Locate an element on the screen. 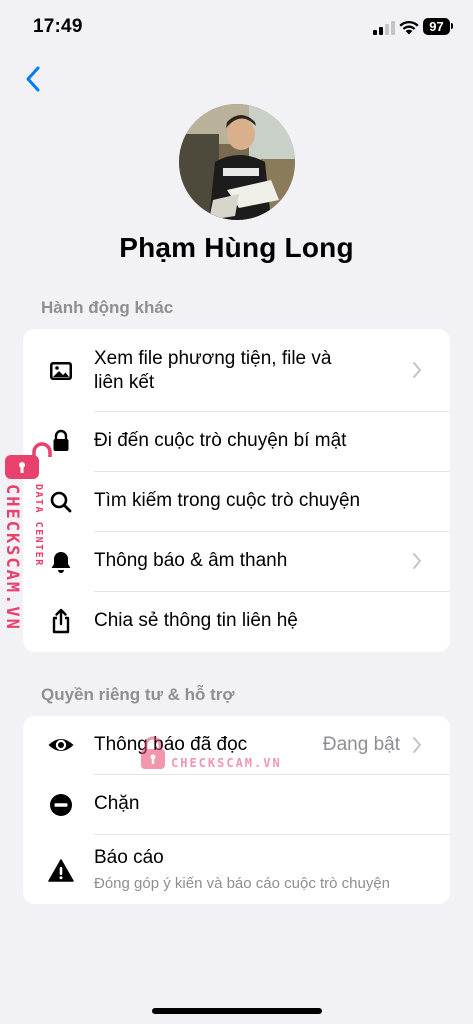 This screenshot has width=473, height=1024. media-files-label-line1: Xem file phương tiện, file và is located at coordinates (213, 358).